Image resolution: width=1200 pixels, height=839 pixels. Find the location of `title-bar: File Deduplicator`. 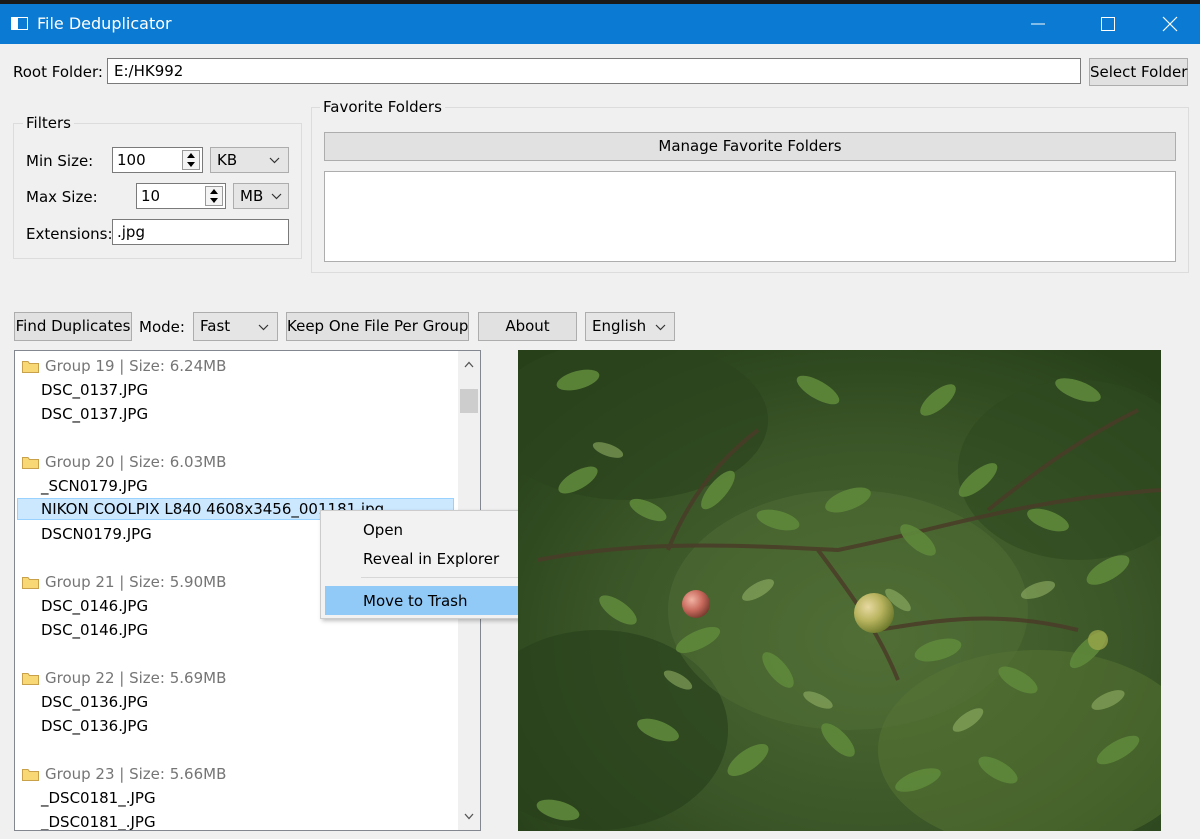

title-bar: File Deduplicator is located at coordinates (600, 24).